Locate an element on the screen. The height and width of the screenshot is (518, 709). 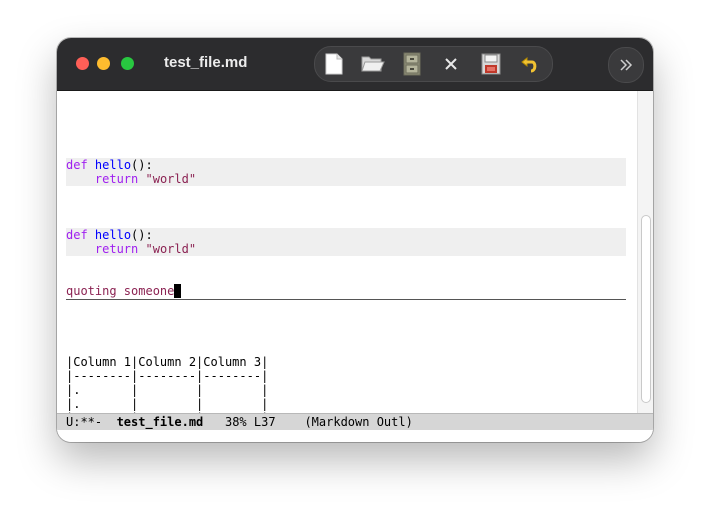
undo-button is located at coordinates (530, 64).